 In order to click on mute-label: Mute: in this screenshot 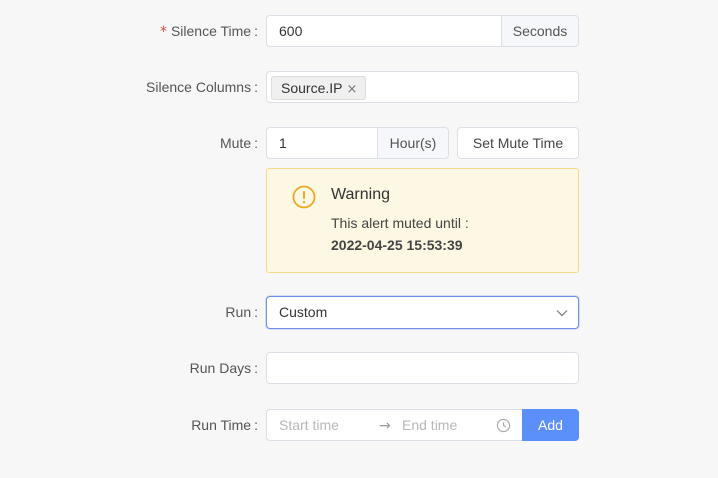, I will do `click(238, 143)`.